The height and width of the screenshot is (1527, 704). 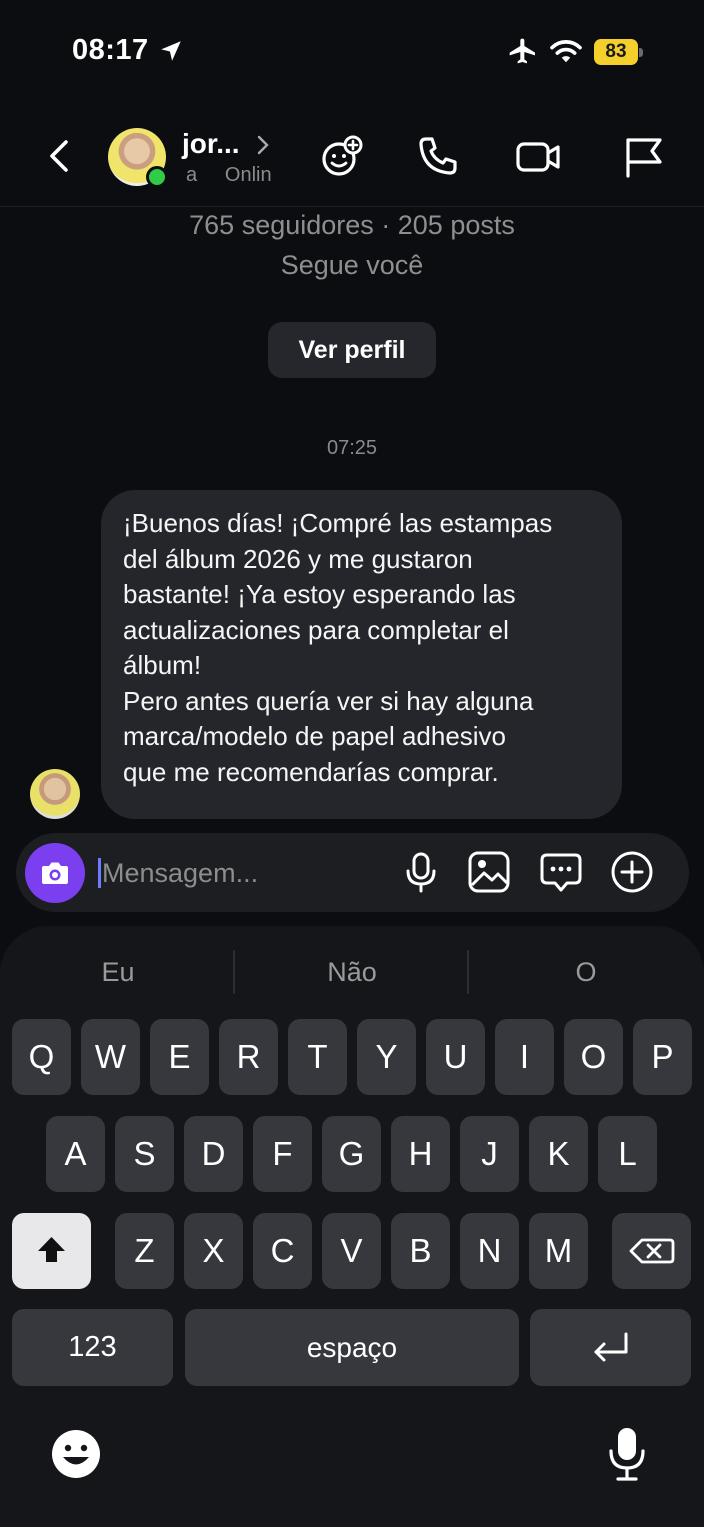 I want to click on key-x: X, so click(x=213, y=1251).